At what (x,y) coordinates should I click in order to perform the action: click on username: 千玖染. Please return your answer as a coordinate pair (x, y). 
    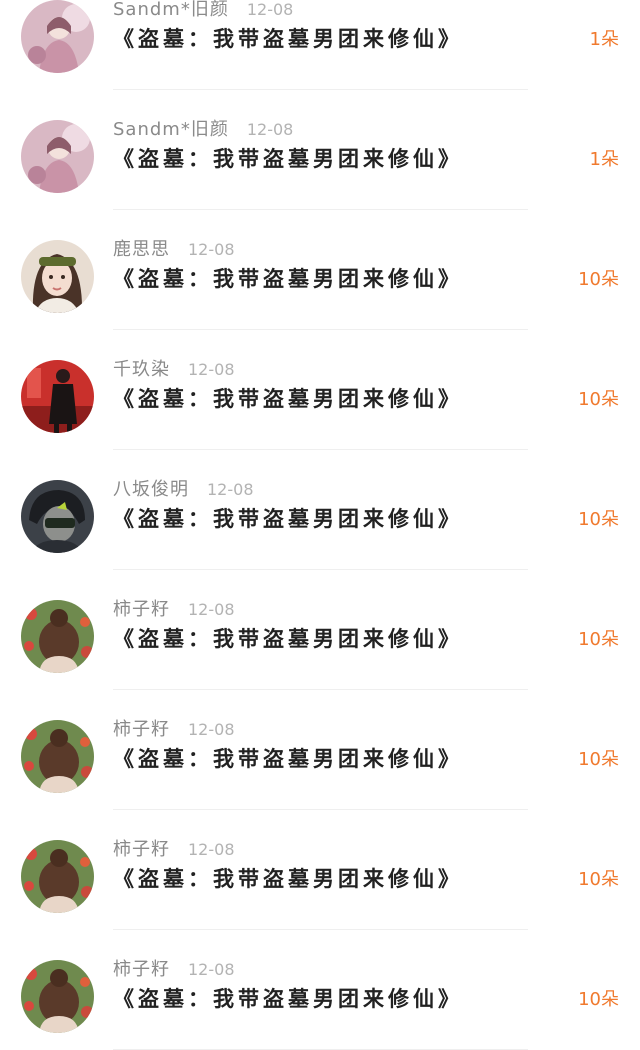
    Looking at the image, I should click on (141, 369).